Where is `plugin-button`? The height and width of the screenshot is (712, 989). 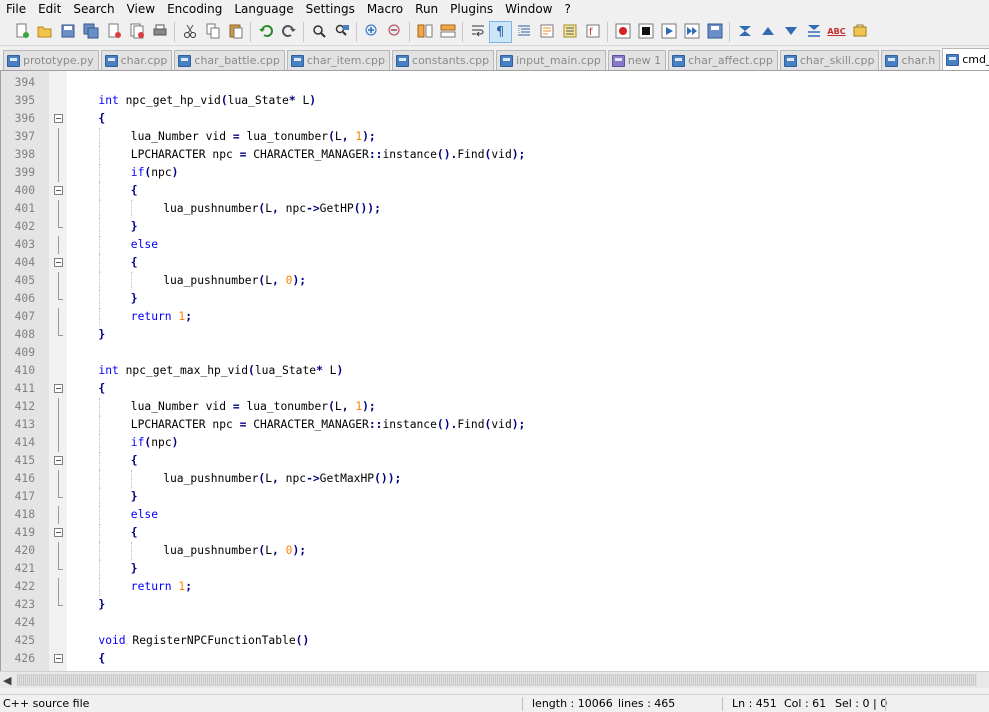 plugin-button is located at coordinates (859, 32).